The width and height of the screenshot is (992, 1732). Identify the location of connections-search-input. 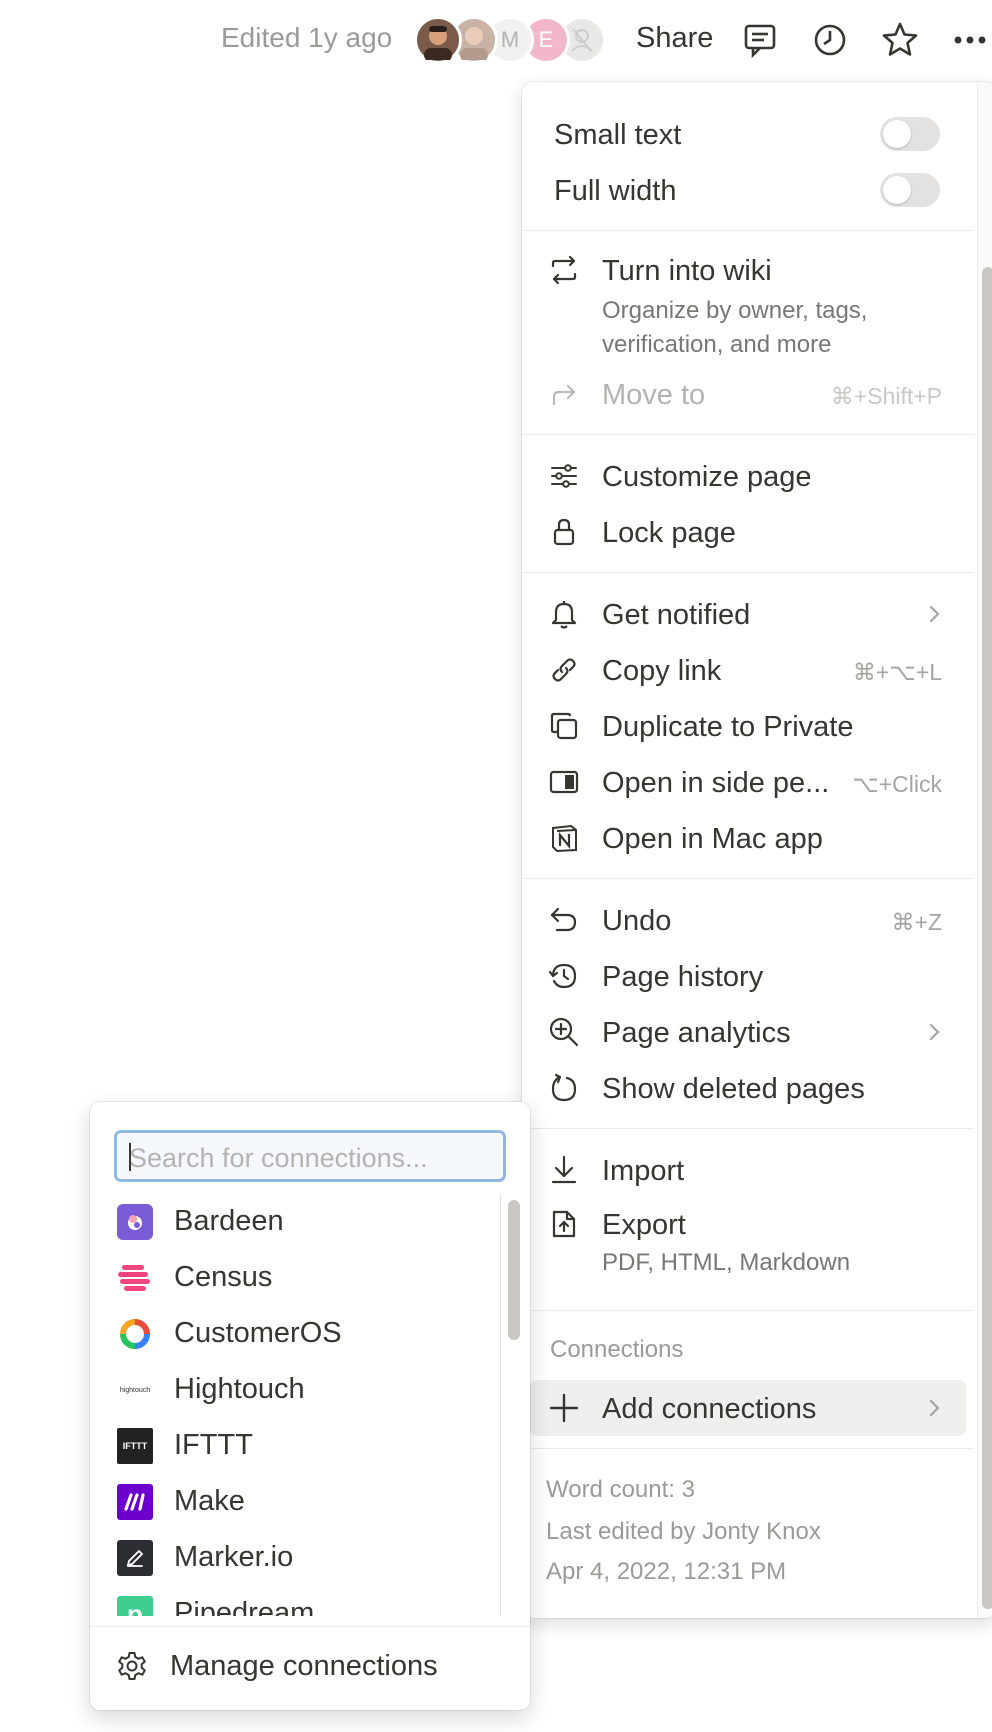
(309, 1158).